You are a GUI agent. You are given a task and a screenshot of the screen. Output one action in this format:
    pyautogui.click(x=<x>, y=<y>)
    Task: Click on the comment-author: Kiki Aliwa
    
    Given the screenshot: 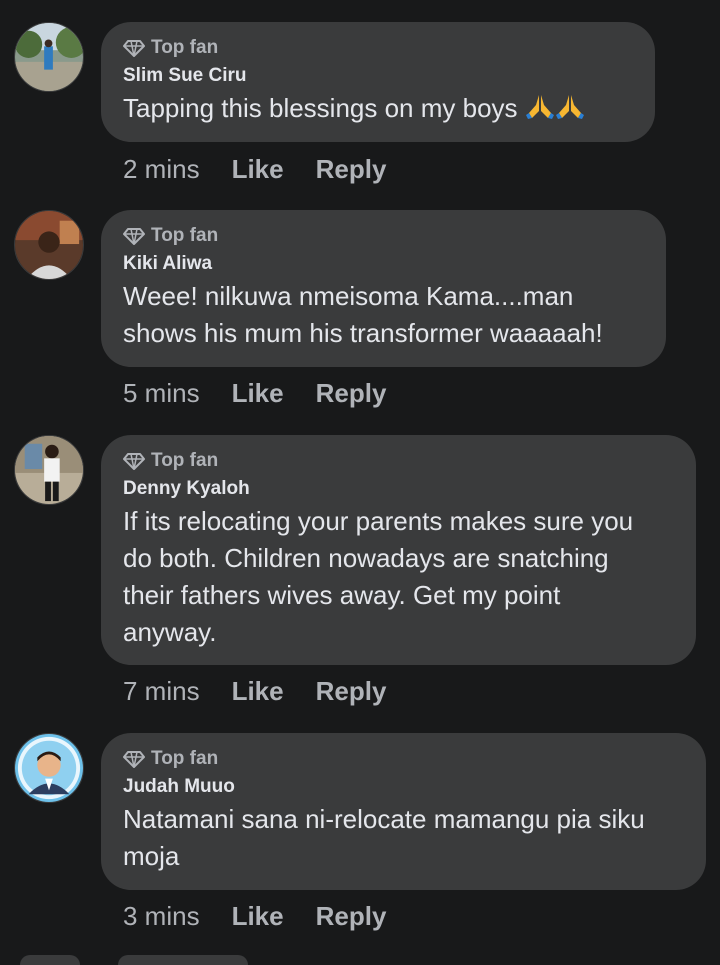 What is the action you would take?
    pyautogui.click(x=383, y=264)
    